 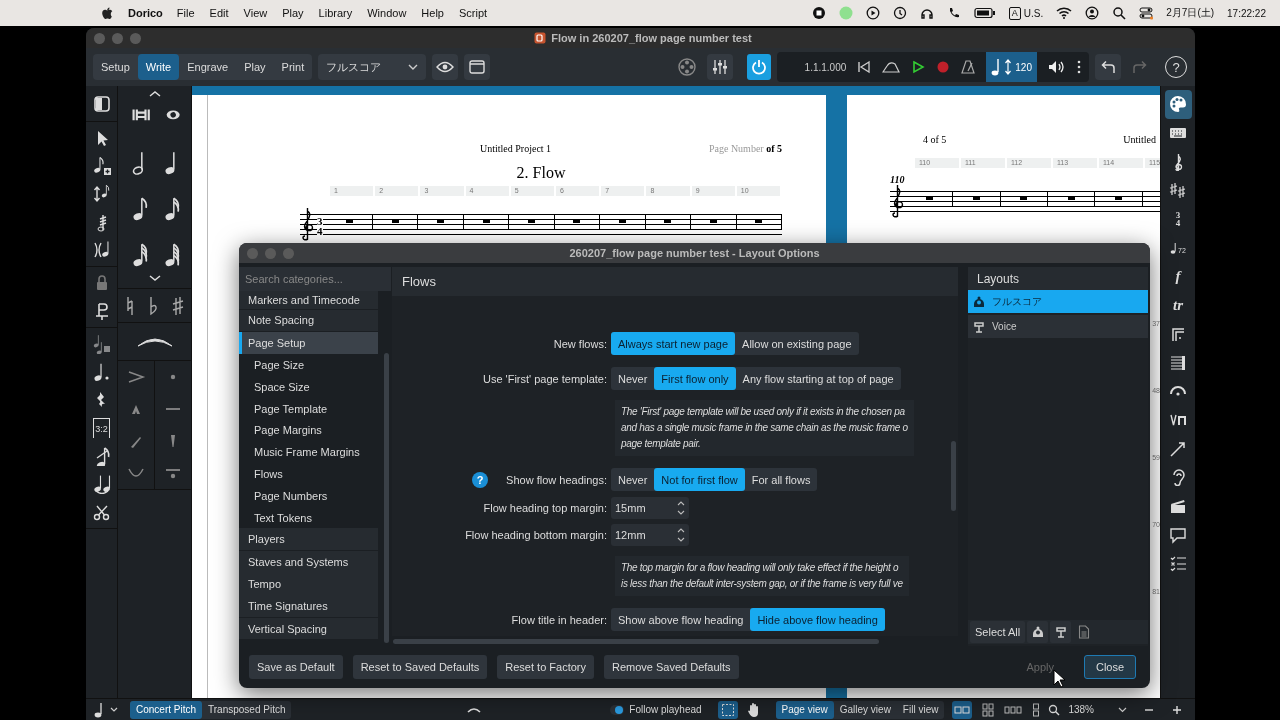 I want to click on category-item: Page Setup, so click(x=308, y=342).